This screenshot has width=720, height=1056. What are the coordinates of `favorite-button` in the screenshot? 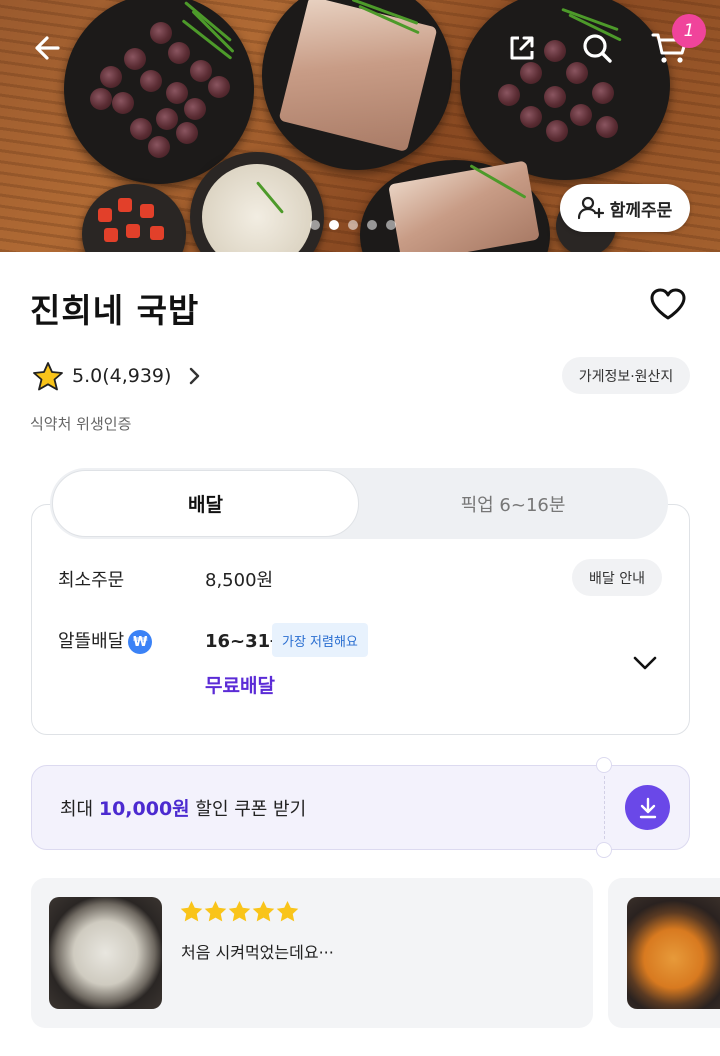 It's located at (668, 304).